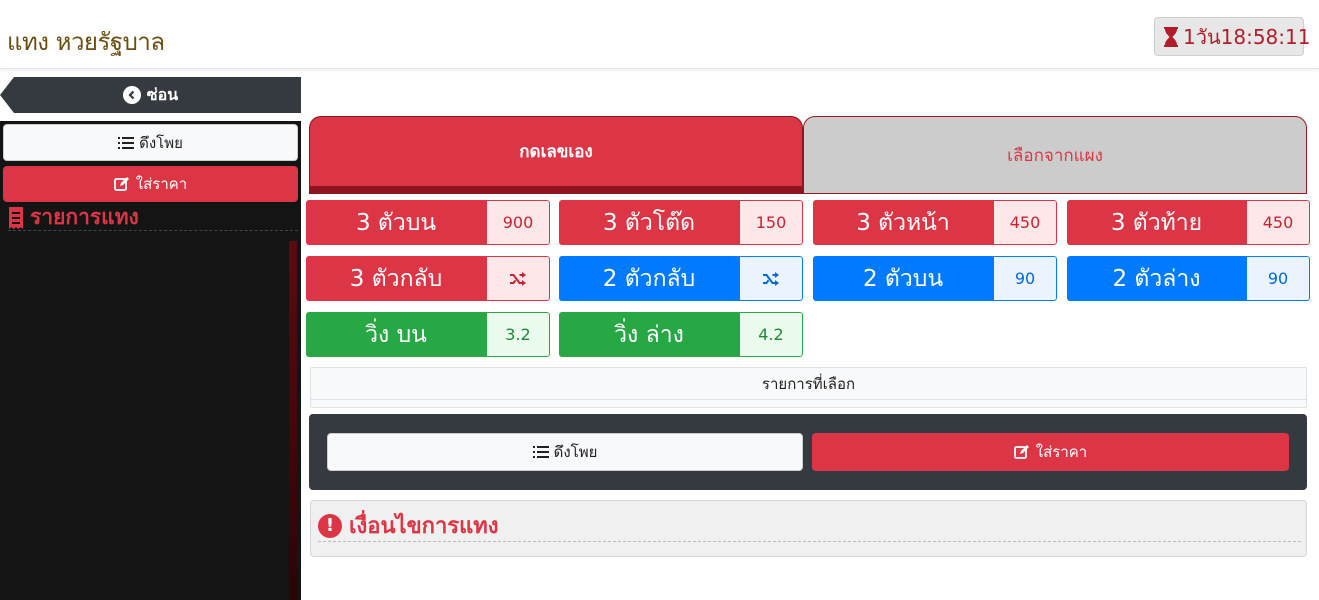 Image resolution: width=1319 pixels, height=600 pixels. Describe the element at coordinates (161, 142) in the screenshot. I see `sidebar-pull-label: ดึงโพย` at that location.